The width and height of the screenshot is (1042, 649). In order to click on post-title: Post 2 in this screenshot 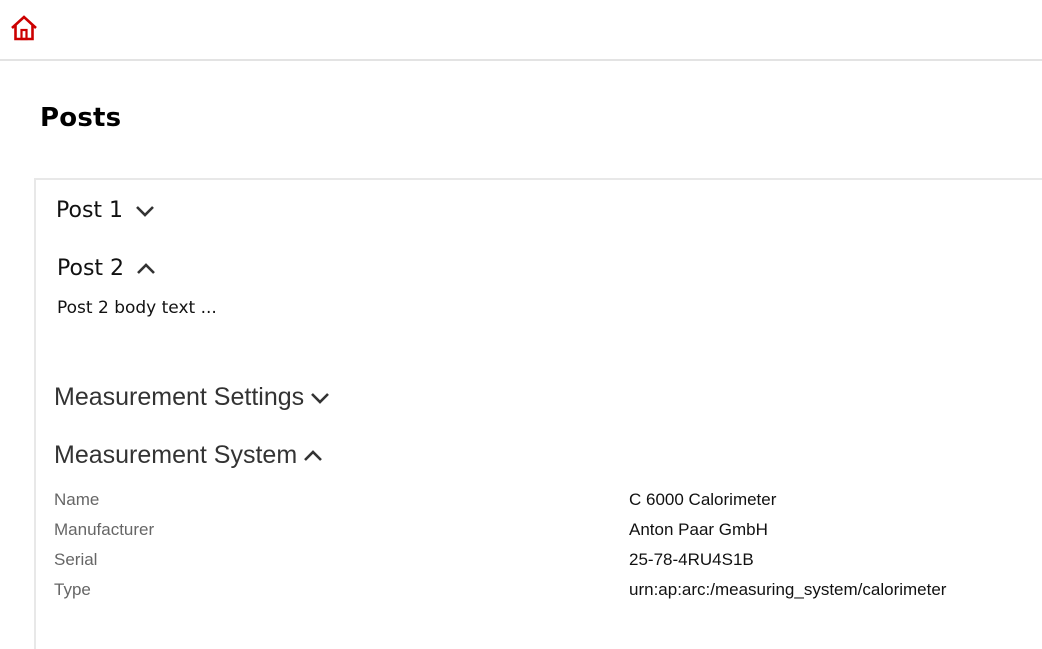, I will do `click(91, 268)`.